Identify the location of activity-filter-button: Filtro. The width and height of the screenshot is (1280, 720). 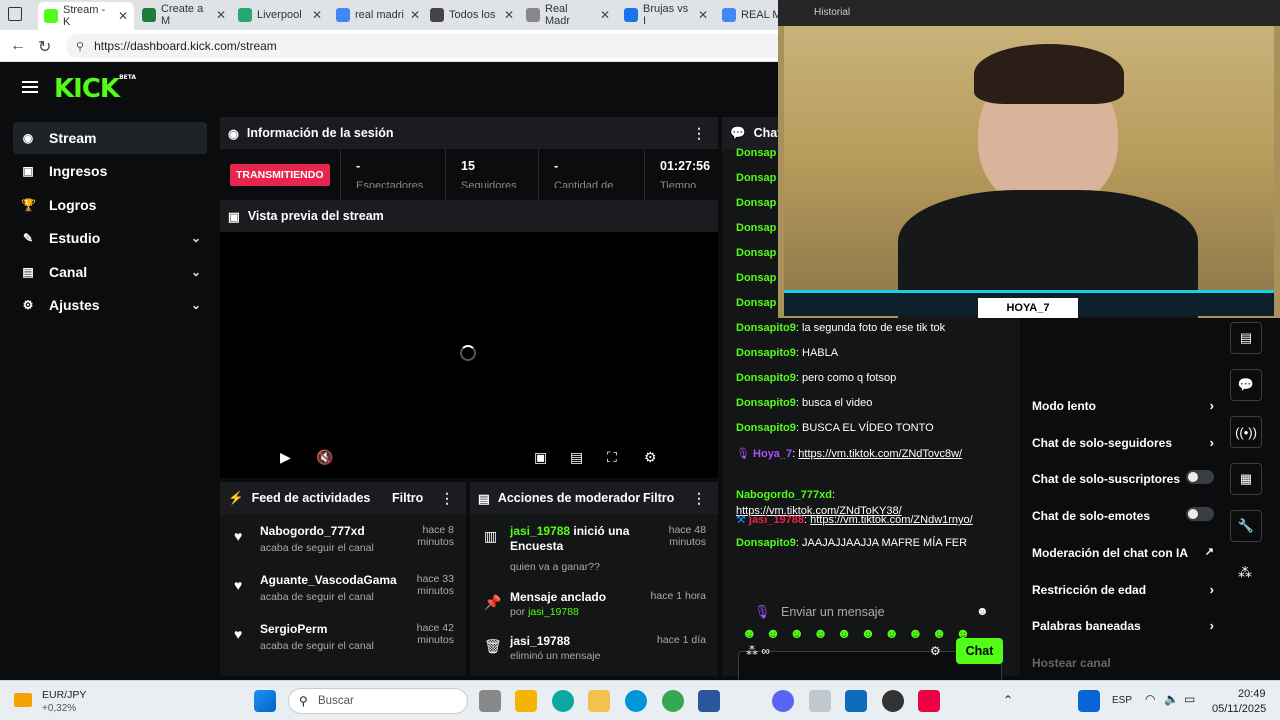
(407, 498).